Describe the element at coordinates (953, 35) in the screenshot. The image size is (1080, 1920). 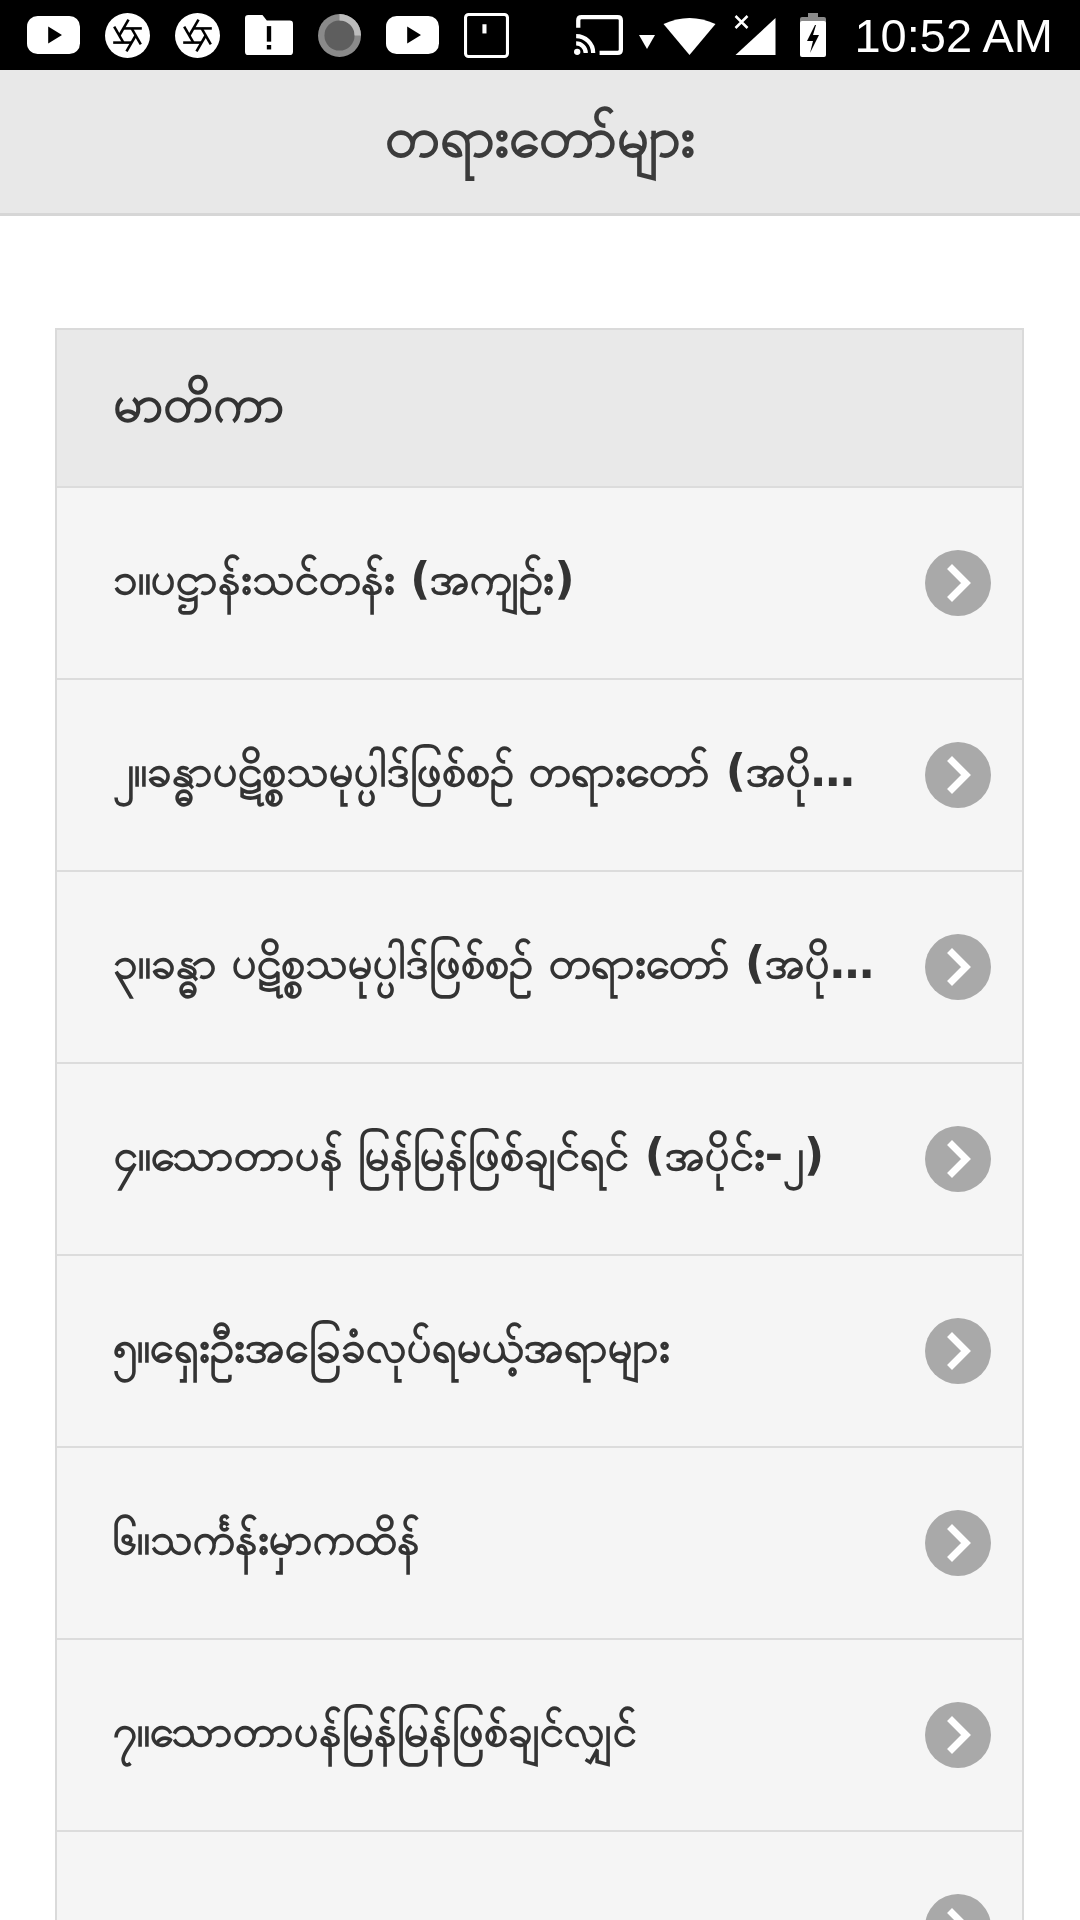
I see `status-time: 10:52 AM` at that location.